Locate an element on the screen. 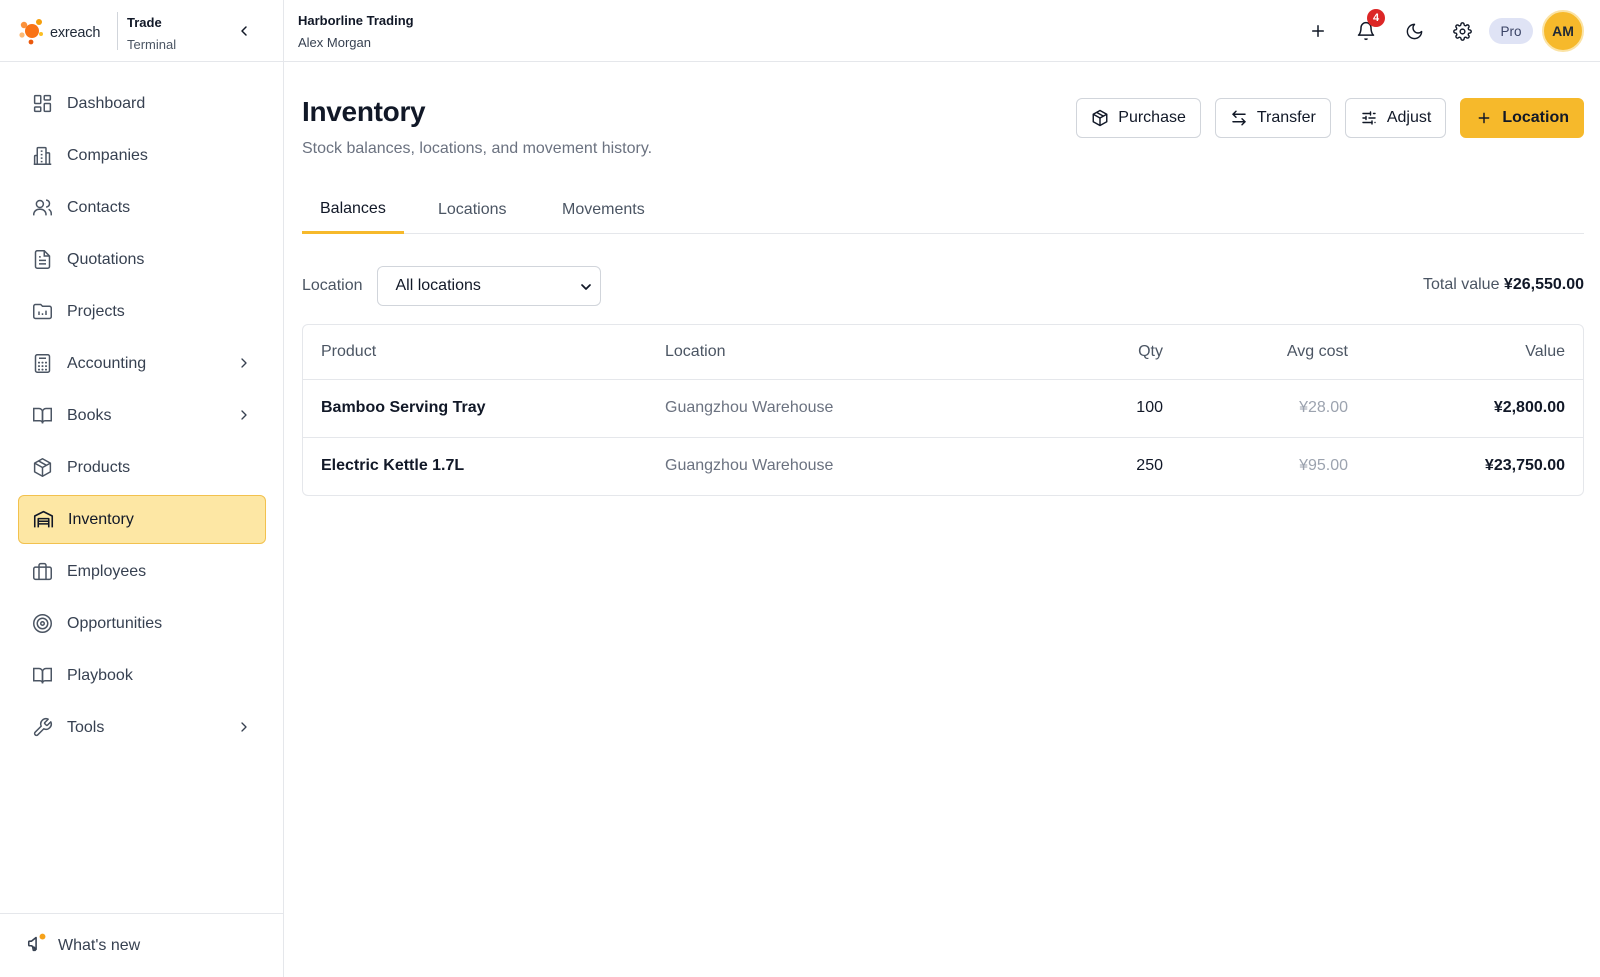  sliders-icon is located at coordinates (1369, 118).